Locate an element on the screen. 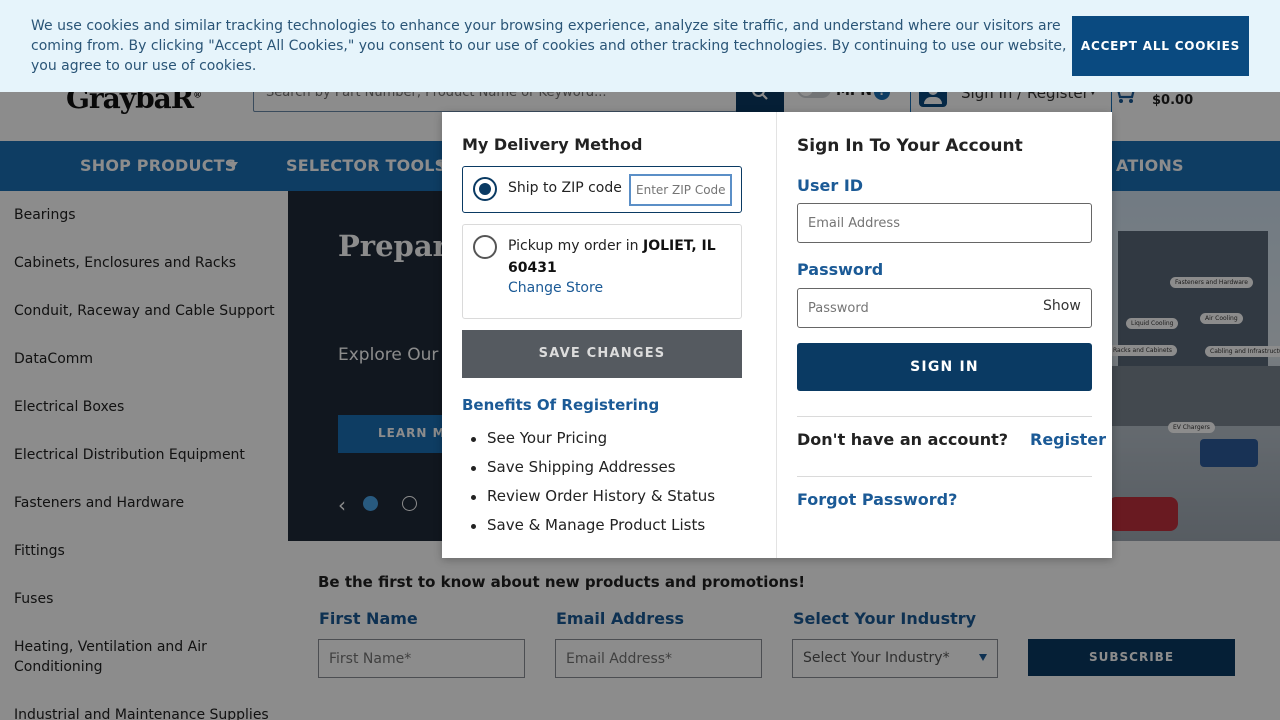  truck-shape is located at coordinates (1229, 453).